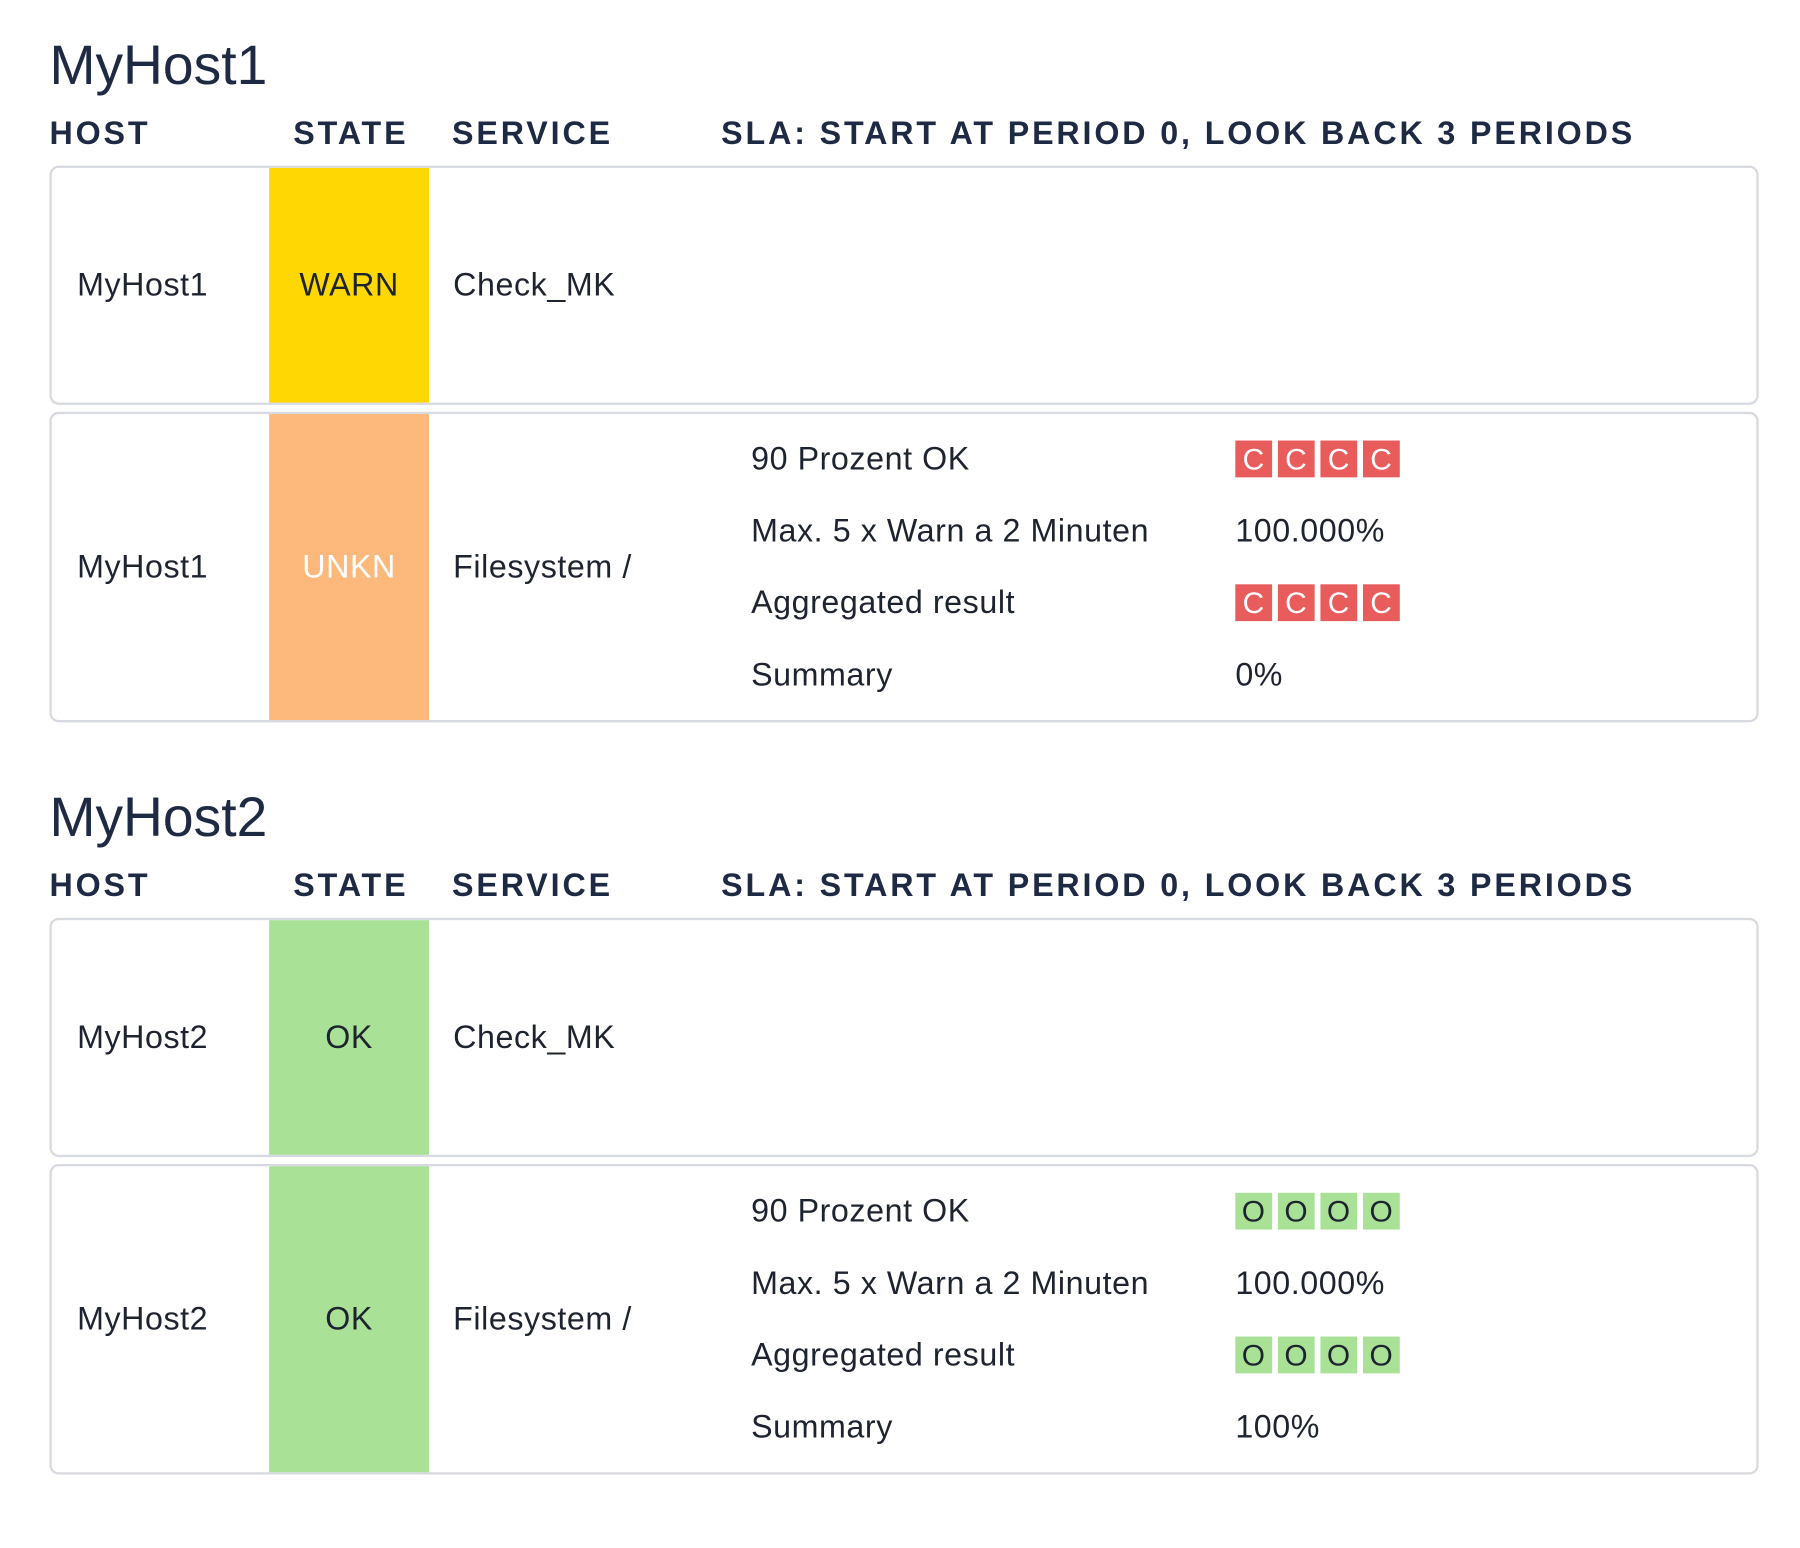 This screenshot has height=1548, width=1800. I want to click on sla-line: Aggregated result O O O O, so click(1096, 1355).